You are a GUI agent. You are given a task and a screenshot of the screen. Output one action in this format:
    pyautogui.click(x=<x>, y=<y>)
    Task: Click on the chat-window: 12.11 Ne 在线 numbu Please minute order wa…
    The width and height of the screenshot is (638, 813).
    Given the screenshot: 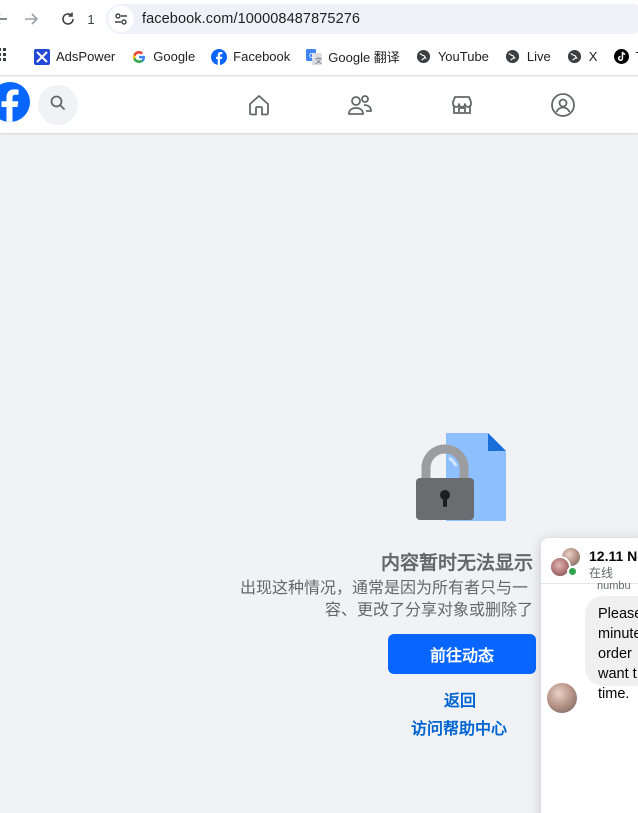 What is the action you would take?
    pyautogui.click(x=589, y=675)
    